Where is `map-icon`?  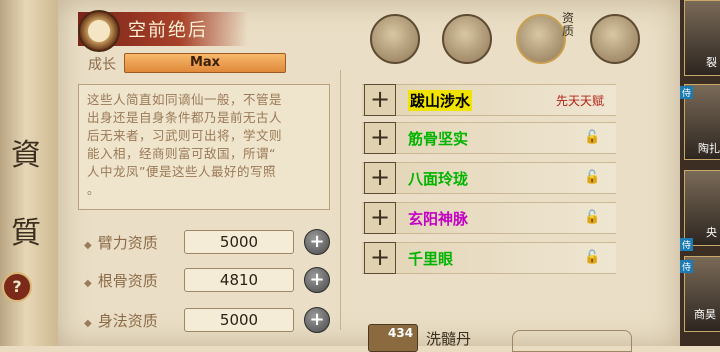
map-icon is located at coordinates (467, 39).